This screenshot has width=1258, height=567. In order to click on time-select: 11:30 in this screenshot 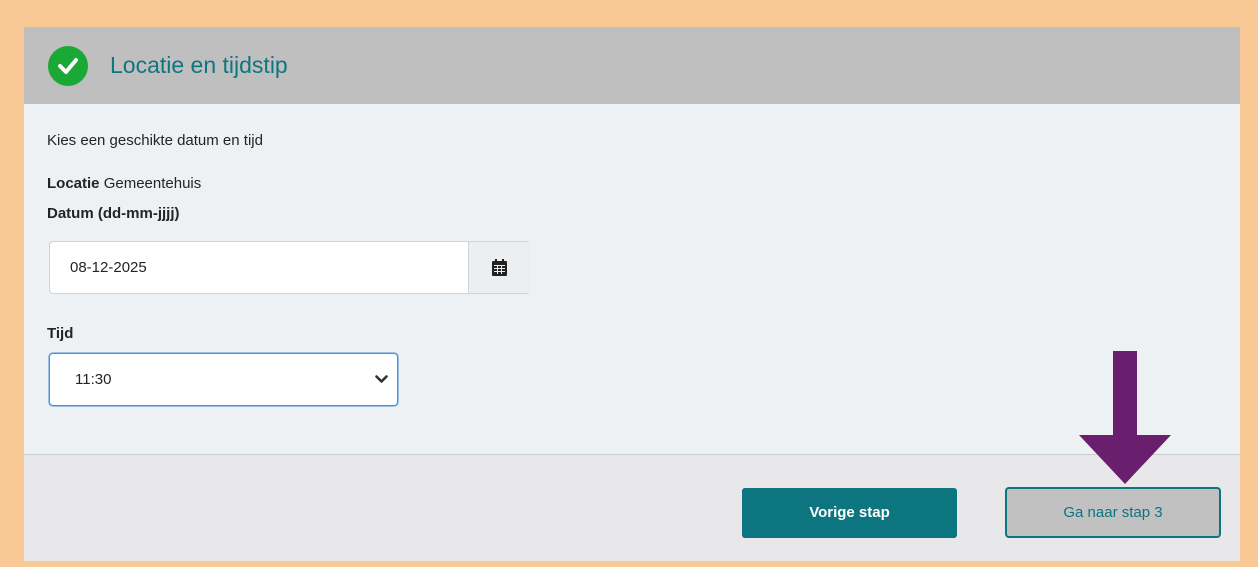, I will do `click(223, 379)`.